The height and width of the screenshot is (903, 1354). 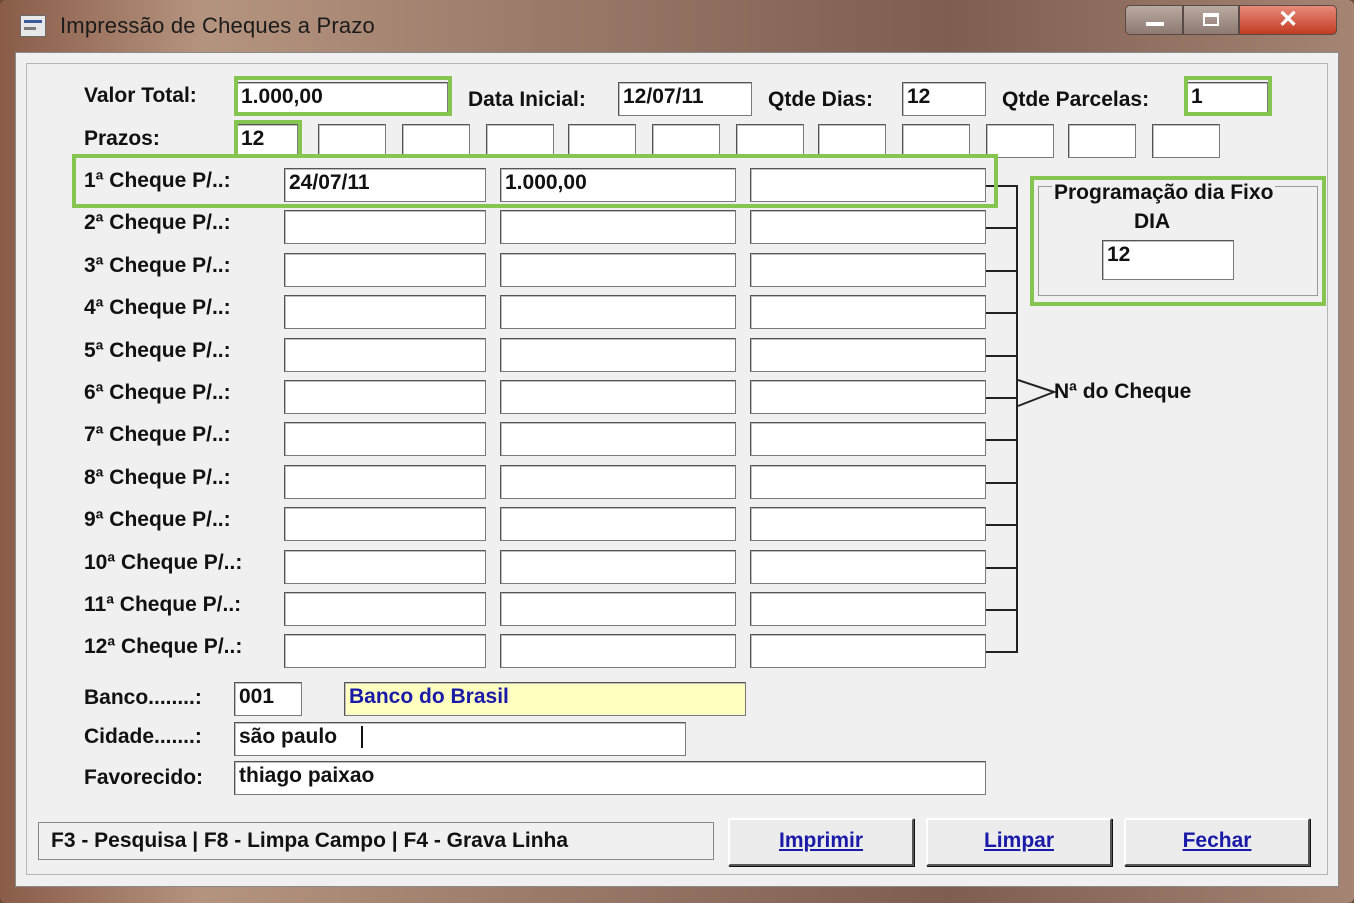 What do you see at coordinates (1154, 20) in the screenshot?
I see `minimize-button` at bounding box center [1154, 20].